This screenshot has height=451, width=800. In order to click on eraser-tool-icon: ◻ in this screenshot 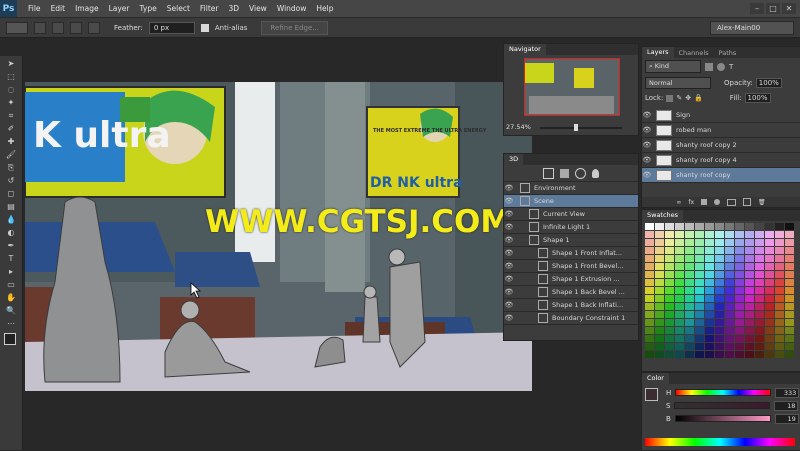, I will do `click(11, 193)`.